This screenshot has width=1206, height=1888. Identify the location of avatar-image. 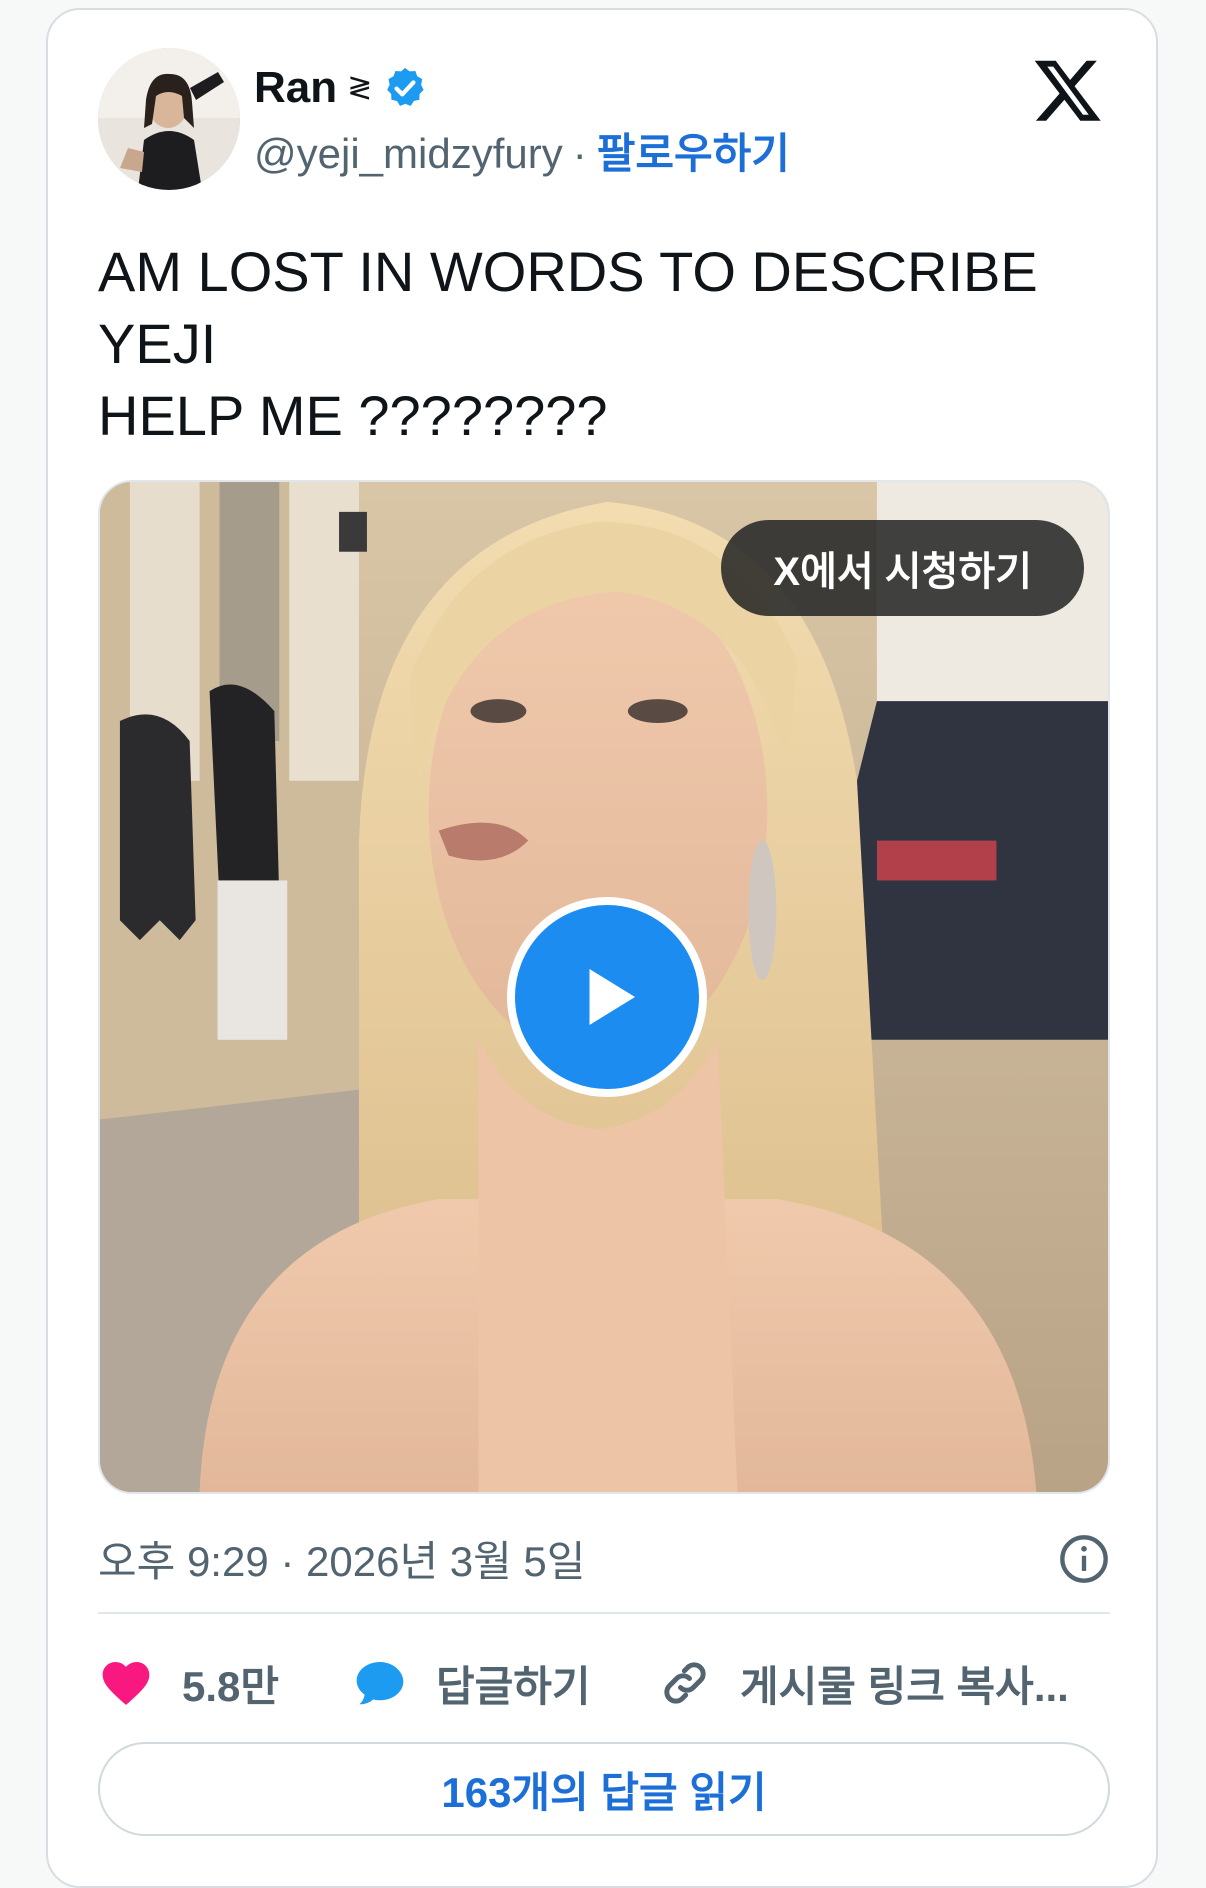
(169, 119).